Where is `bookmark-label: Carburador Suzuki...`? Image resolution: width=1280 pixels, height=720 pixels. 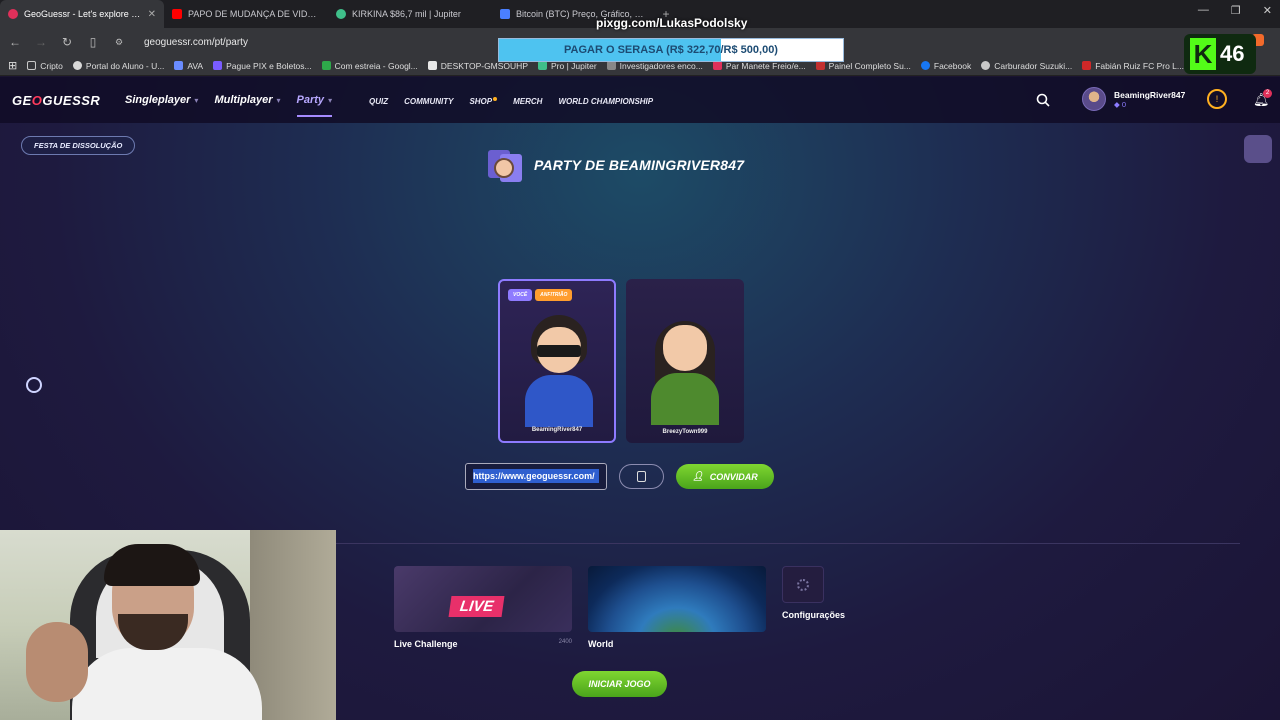 bookmark-label: Carburador Suzuki... is located at coordinates (1033, 65).